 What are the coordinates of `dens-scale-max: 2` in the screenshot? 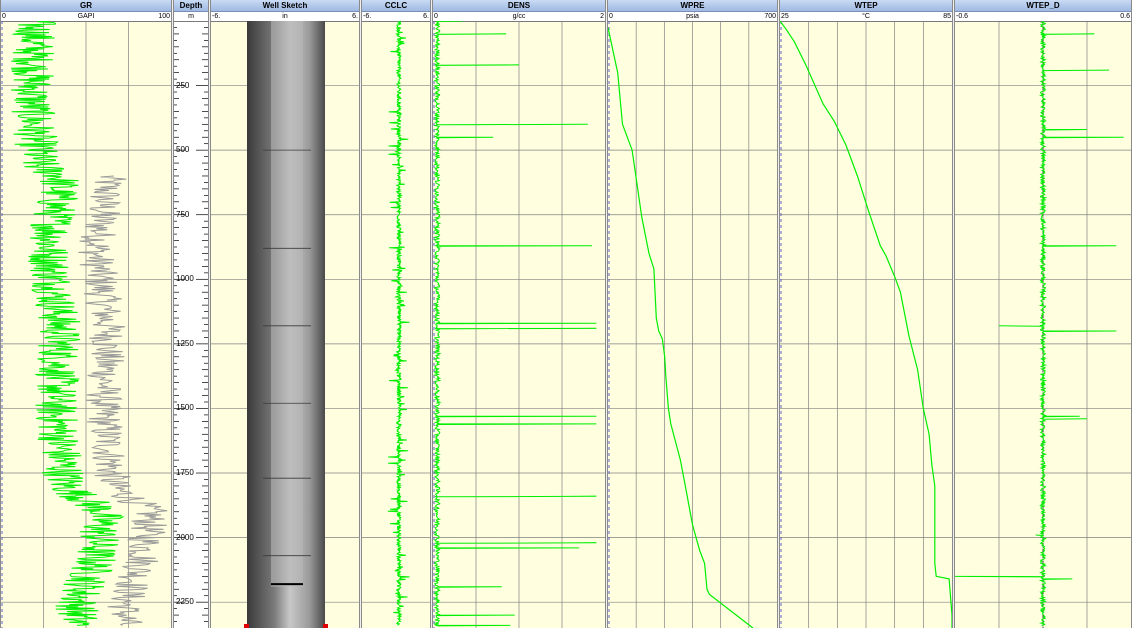 It's located at (602, 16).